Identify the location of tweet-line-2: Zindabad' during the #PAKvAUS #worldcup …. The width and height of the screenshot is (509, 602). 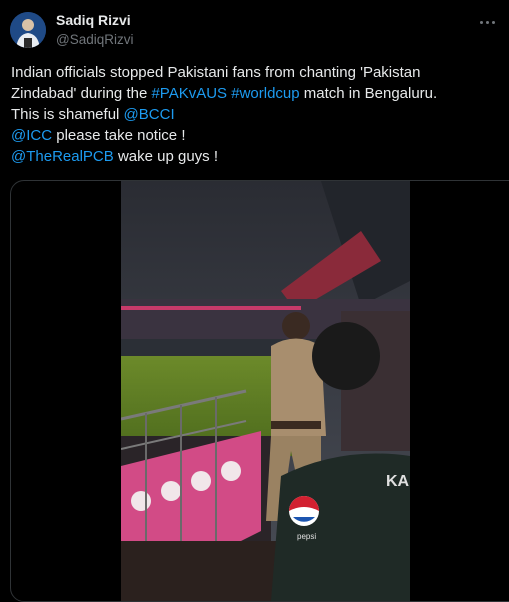
(255, 93).